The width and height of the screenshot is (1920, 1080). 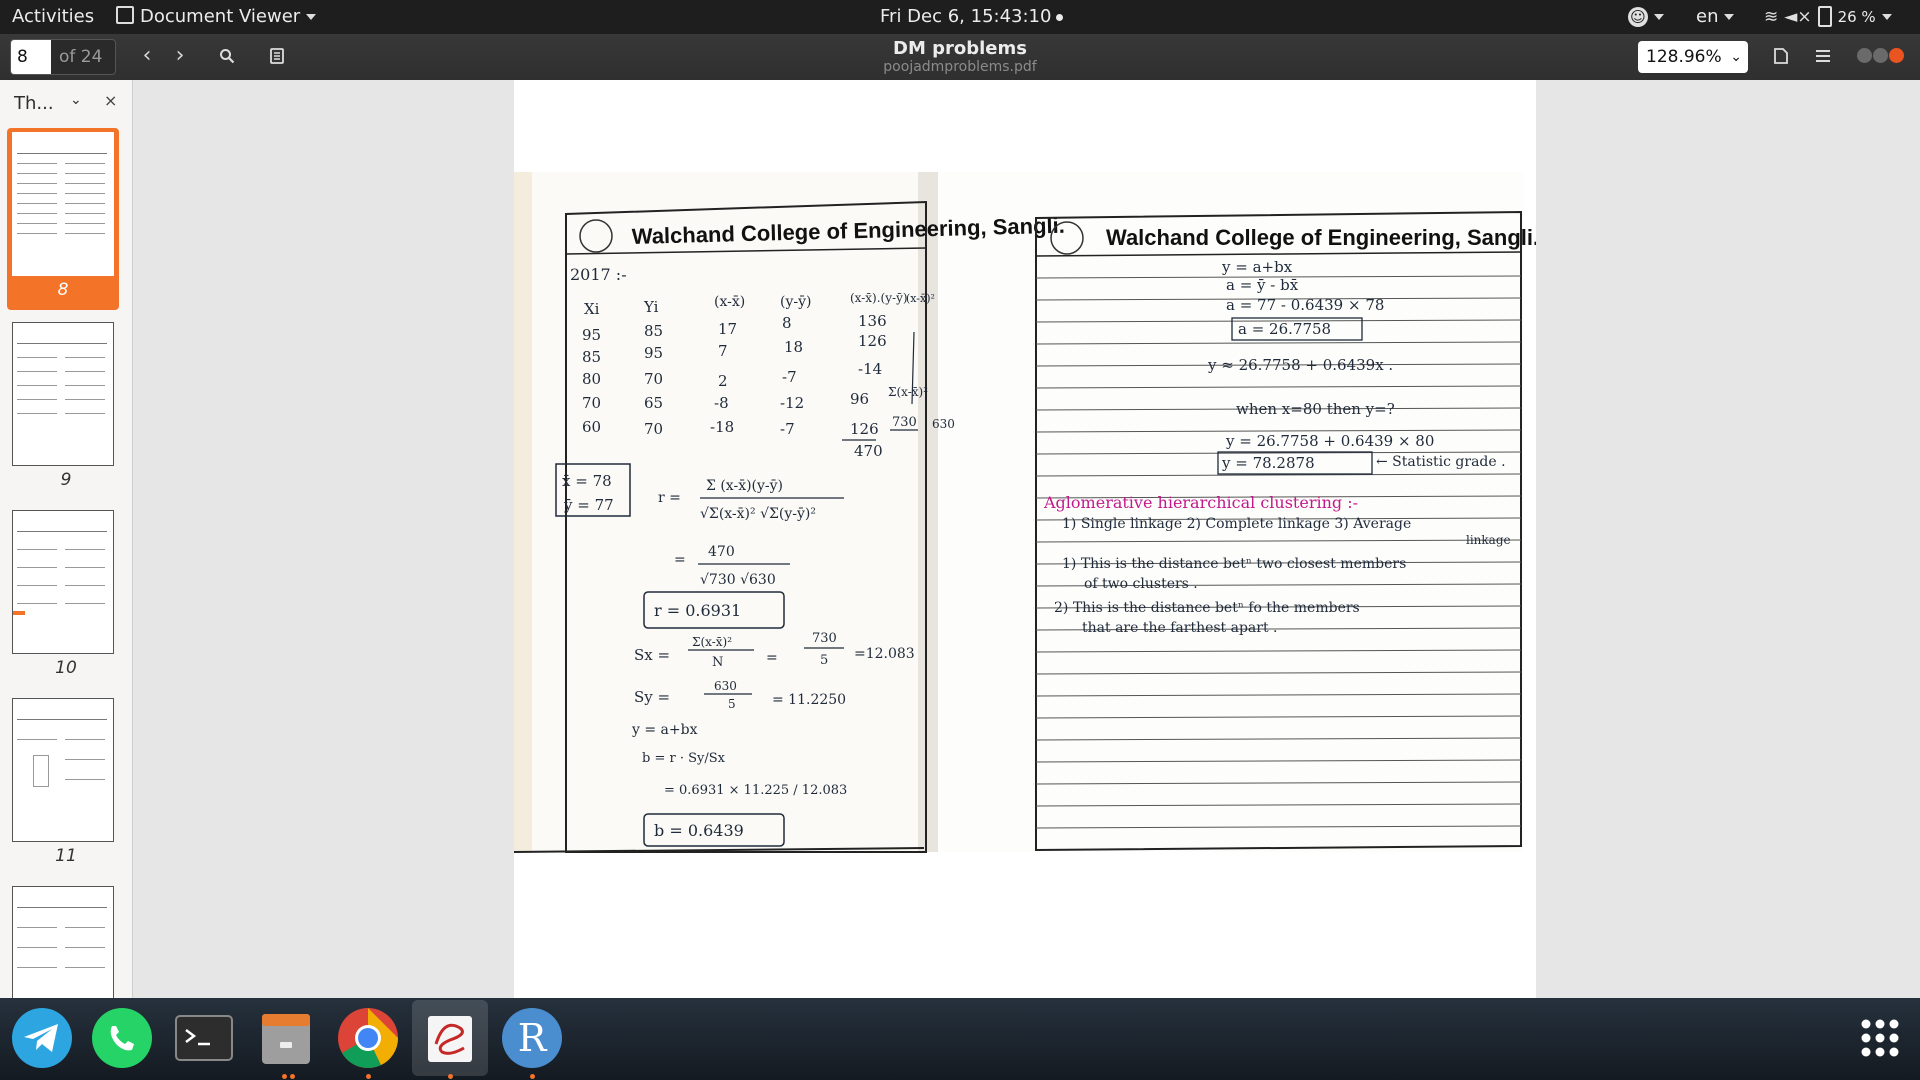 What do you see at coordinates (216, 17) in the screenshot?
I see `app-menu: Document Viewer` at bounding box center [216, 17].